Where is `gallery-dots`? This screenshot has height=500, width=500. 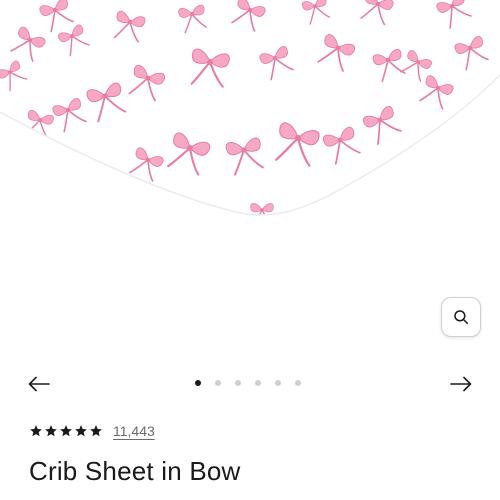 gallery-dots is located at coordinates (248, 384).